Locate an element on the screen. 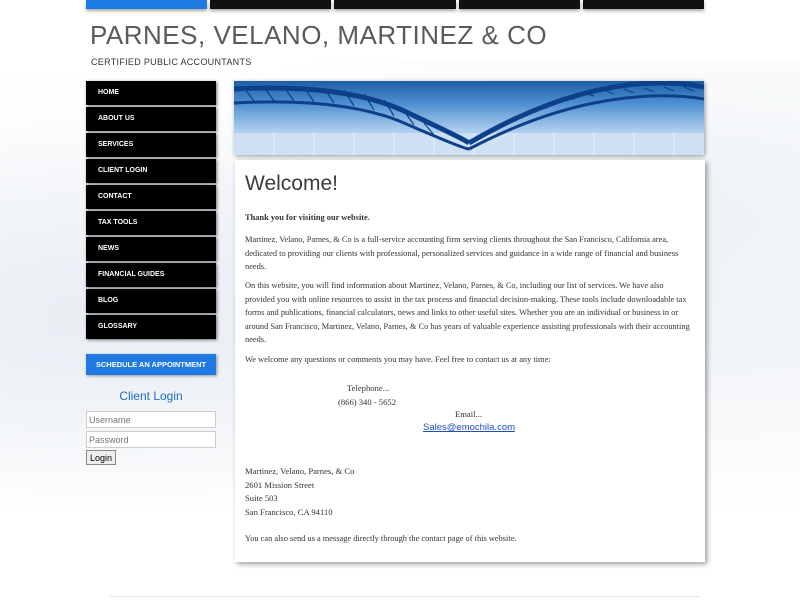 This screenshot has height=600, width=800. password-input is located at coordinates (151, 439).